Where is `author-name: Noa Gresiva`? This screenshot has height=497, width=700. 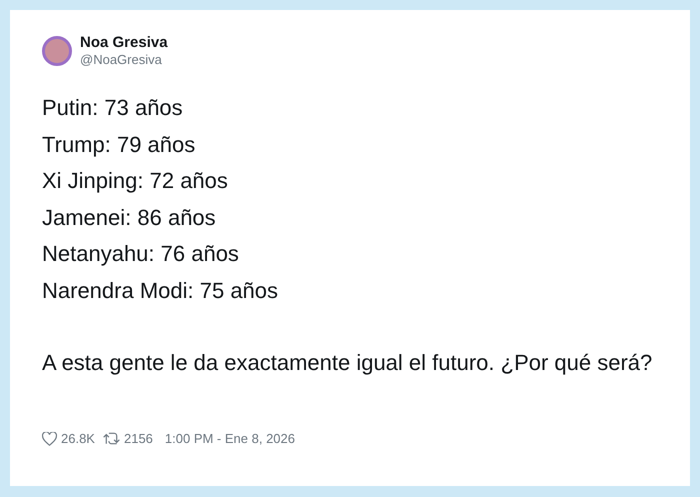 author-name: Noa Gresiva is located at coordinates (124, 43).